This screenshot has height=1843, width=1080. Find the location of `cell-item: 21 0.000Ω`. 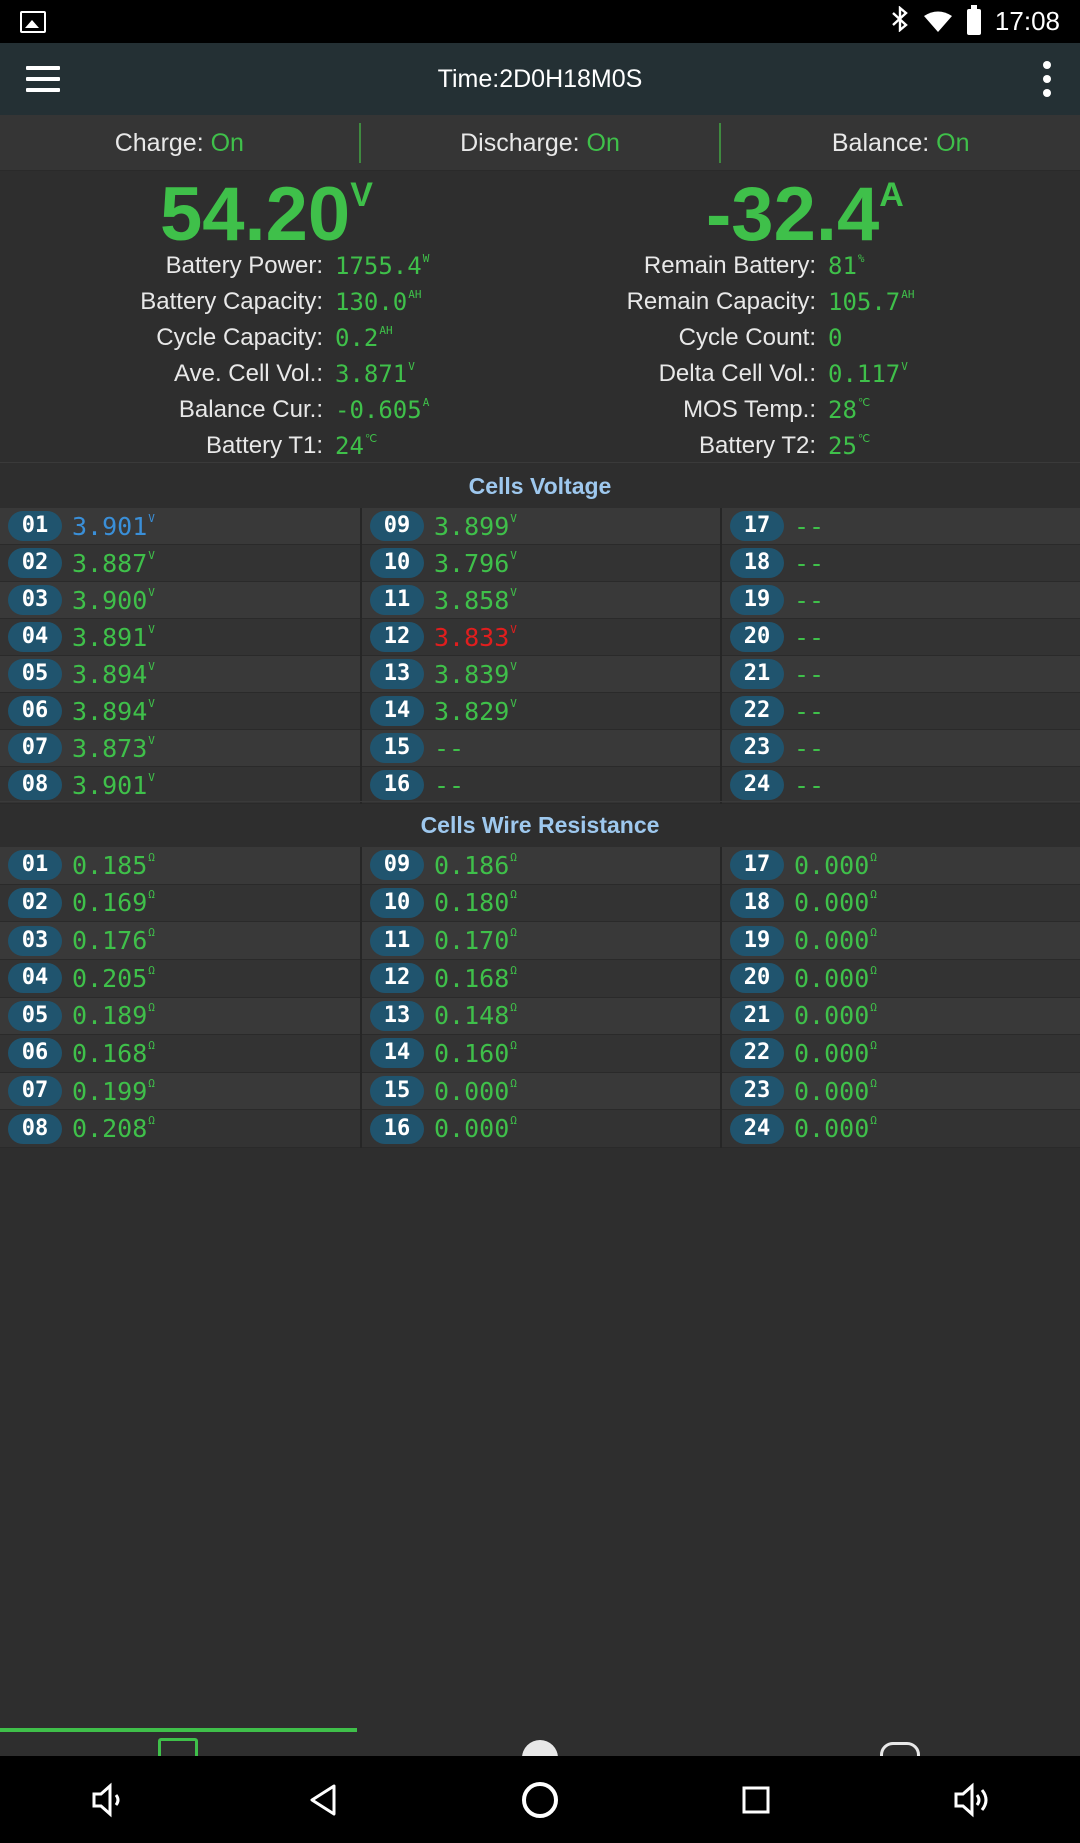

cell-item: 21 0.000Ω is located at coordinates (901, 1016).